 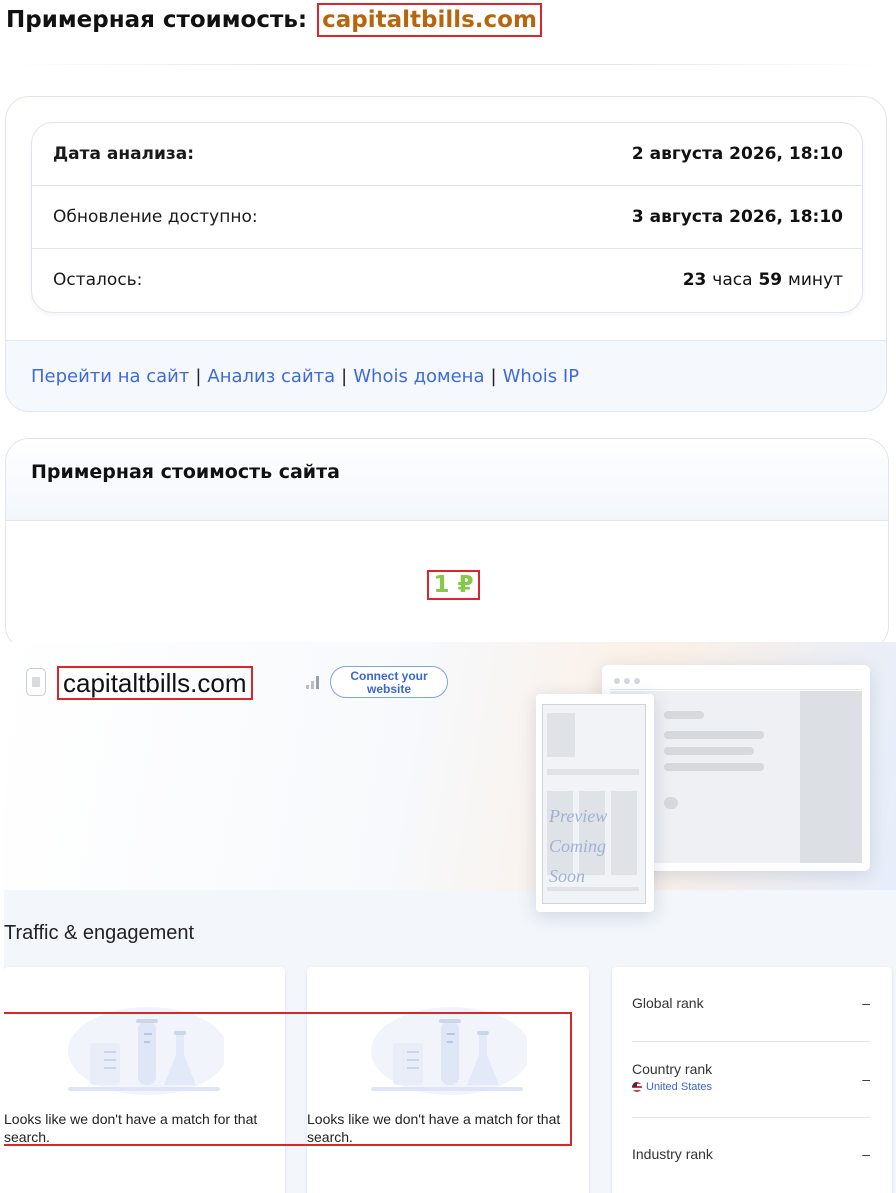 What do you see at coordinates (447, 279) in the screenshot?
I see `remaining-row: Осталось: 23 часа 59 минут` at bounding box center [447, 279].